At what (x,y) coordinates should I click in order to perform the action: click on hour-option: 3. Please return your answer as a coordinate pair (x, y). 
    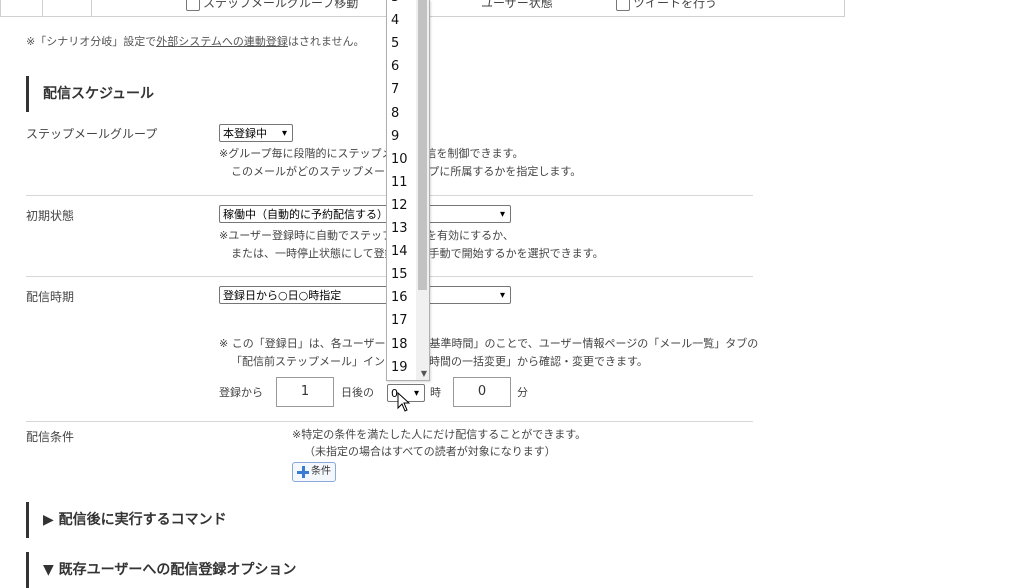
    Looking at the image, I should click on (395, 4).